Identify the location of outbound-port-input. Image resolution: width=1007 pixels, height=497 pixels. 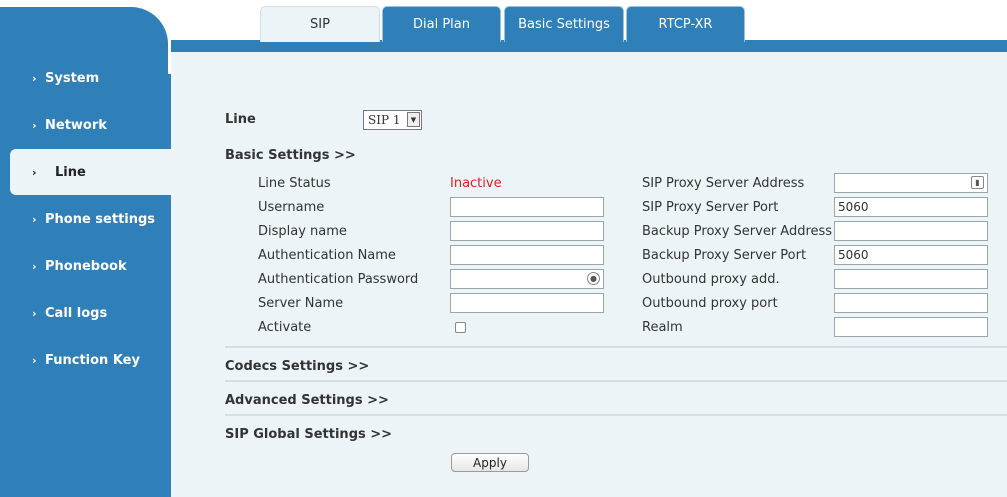
(911, 303).